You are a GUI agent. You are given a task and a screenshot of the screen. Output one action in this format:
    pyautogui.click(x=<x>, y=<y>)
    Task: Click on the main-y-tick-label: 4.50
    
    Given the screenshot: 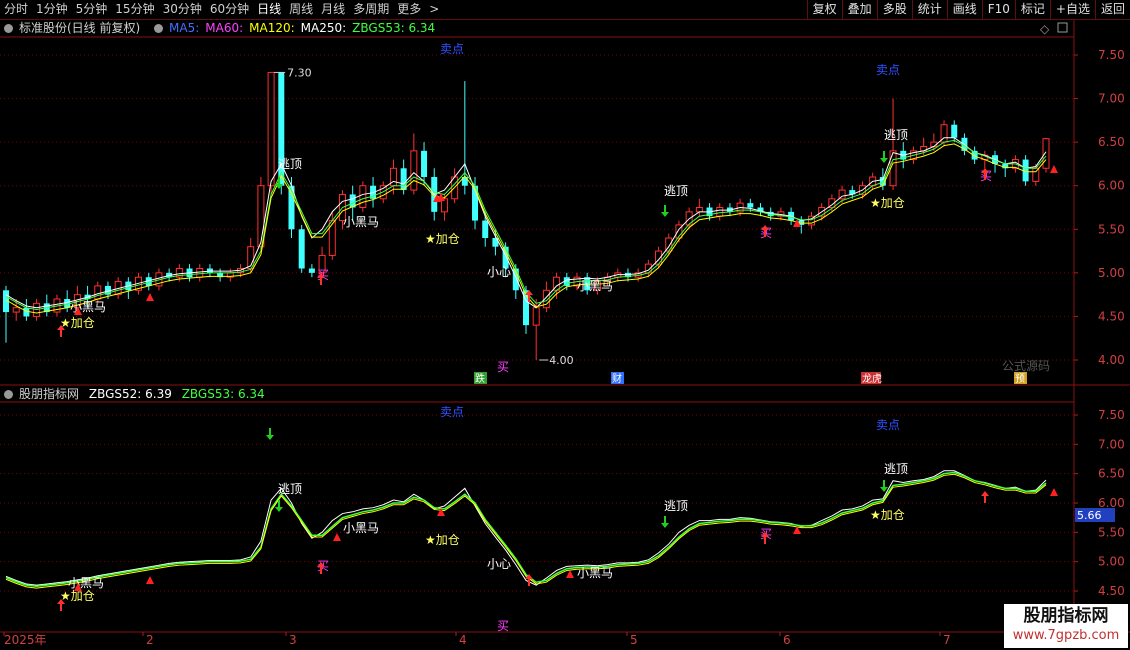 What is the action you would take?
    pyautogui.click(x=1111, y=316)
    